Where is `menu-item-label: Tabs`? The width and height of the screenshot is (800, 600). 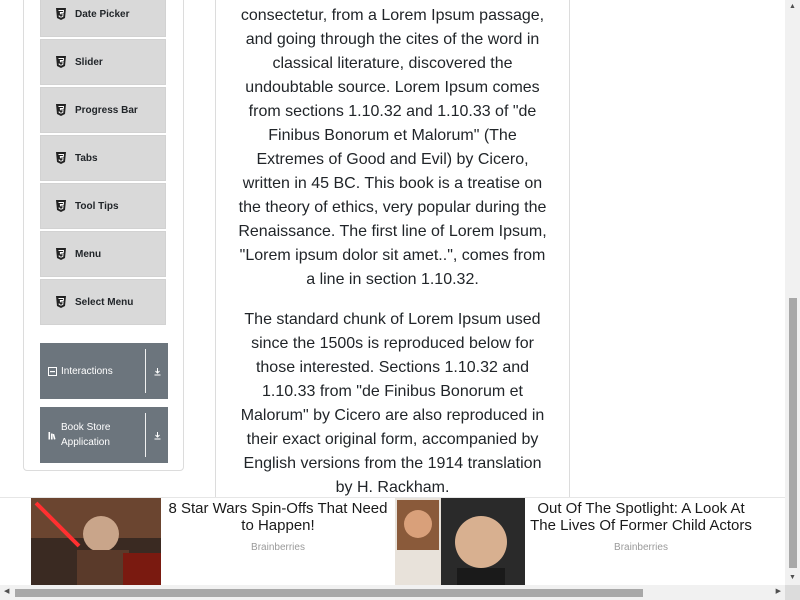 menu-item-label: Tabs is located at coordinates (86, 158).